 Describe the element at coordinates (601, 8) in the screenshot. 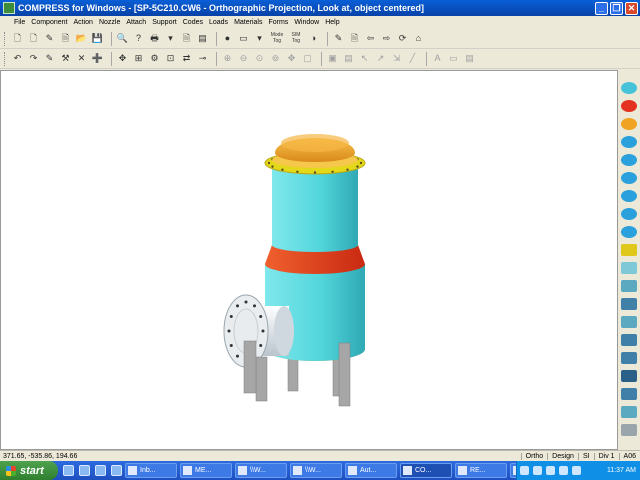

I see `minimize-button: _` at that location.